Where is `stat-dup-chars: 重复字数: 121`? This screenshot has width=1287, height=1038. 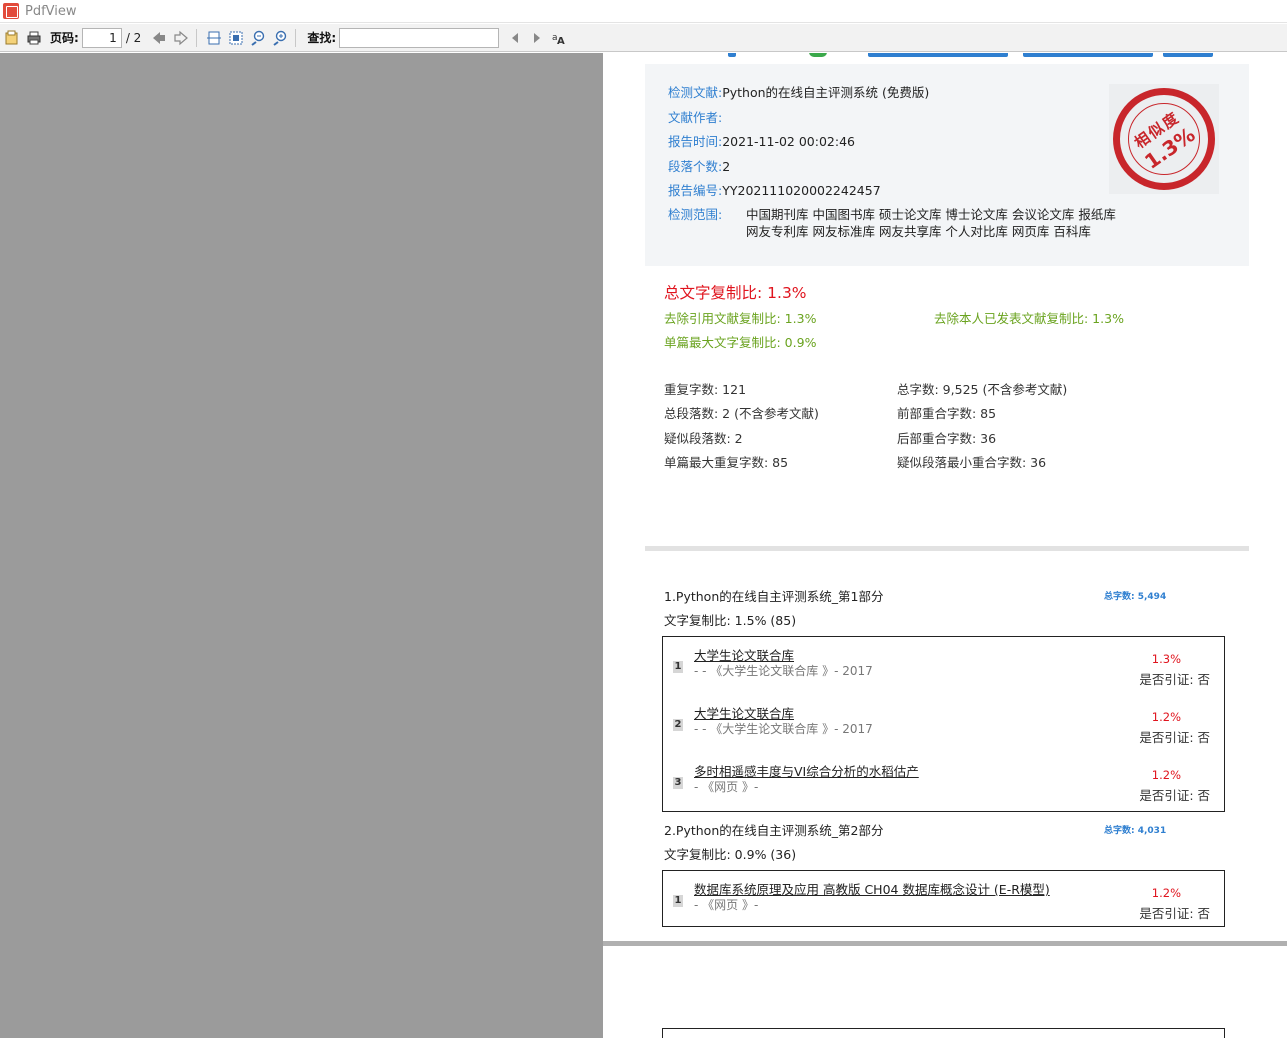 stat-dup-chars: 重复字数: 121 is located at coordinates (705, 389).